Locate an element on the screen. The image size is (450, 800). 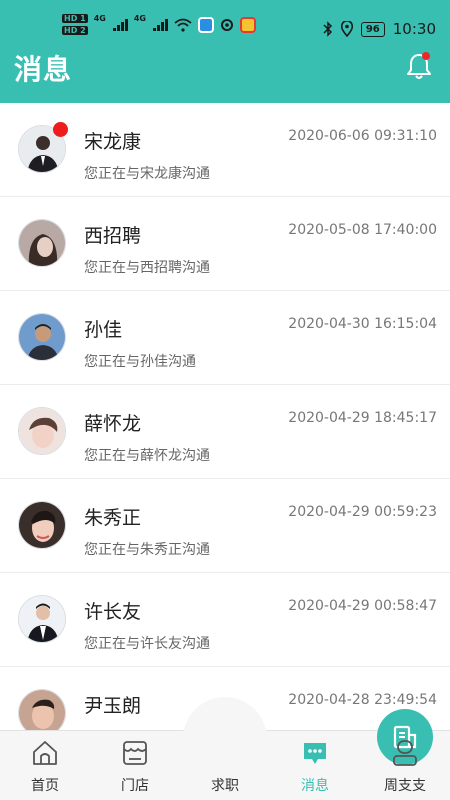
contact-name: 宋龙康 is located at coordinates (113, 142).